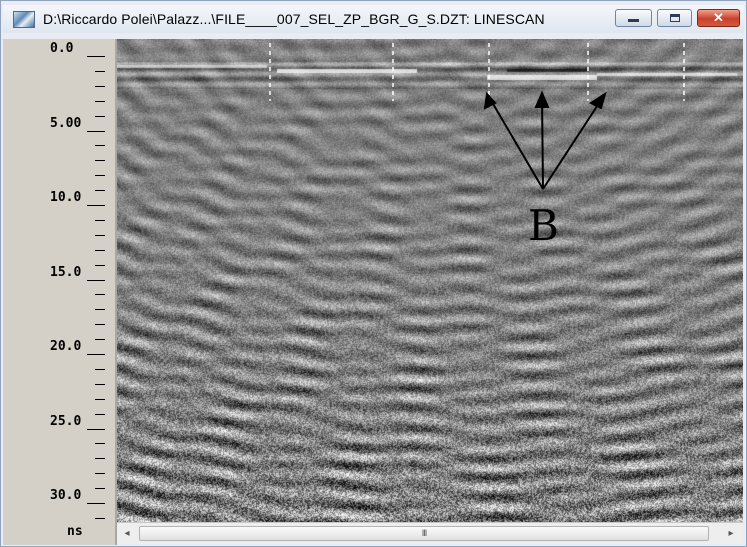  I want to click on horizontal-scrollbar: ◂ III ▸, so click(430, 533).